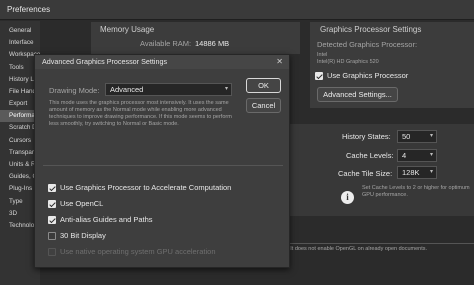 Image resolution: width=474 pixels, height=285 pixels. I want to click on window-title: Preferences, so click(29, 9).